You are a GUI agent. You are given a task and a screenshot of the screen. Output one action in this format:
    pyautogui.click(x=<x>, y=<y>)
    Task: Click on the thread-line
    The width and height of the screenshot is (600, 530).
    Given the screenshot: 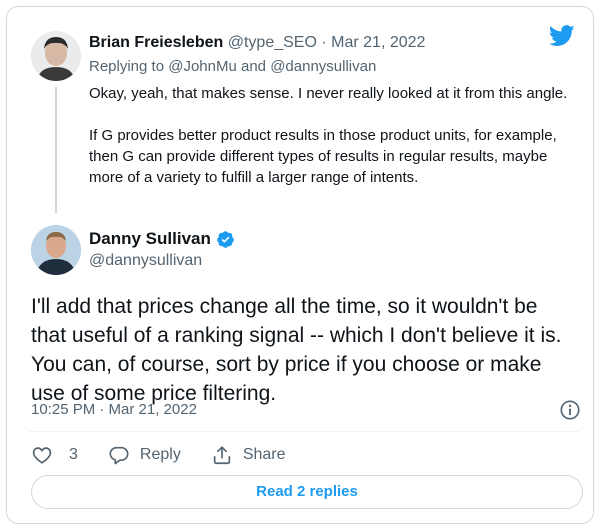 What is the action you would take?
    pyautogui.click(x=56, y=150)
    